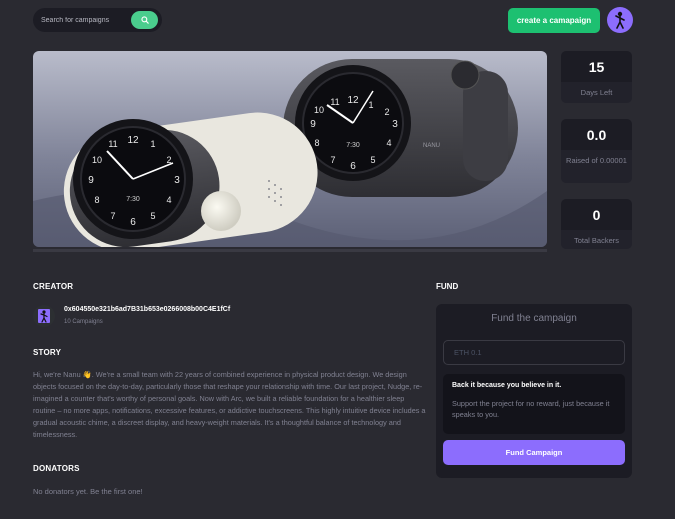 The width and height of the screenshot is (675, 519). What do you see at coordinates (554, 20) in the screenshot?
I see `create-campaign-button: create a camapaign` at bounding box center [554, 20].